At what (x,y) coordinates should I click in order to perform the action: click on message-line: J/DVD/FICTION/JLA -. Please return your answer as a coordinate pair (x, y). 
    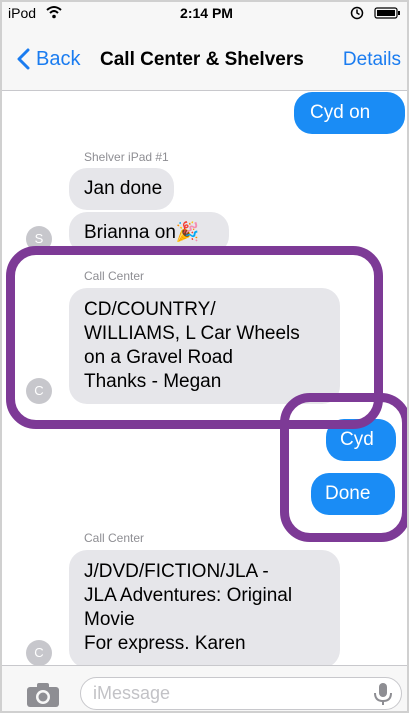
    Looking at the image, I should click on (176, 571).